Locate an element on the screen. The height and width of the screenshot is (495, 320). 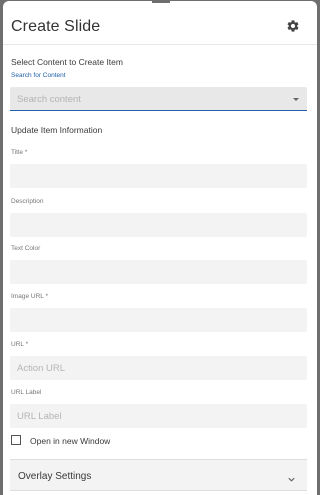
text-color-field is located at coordinates (158, 272).